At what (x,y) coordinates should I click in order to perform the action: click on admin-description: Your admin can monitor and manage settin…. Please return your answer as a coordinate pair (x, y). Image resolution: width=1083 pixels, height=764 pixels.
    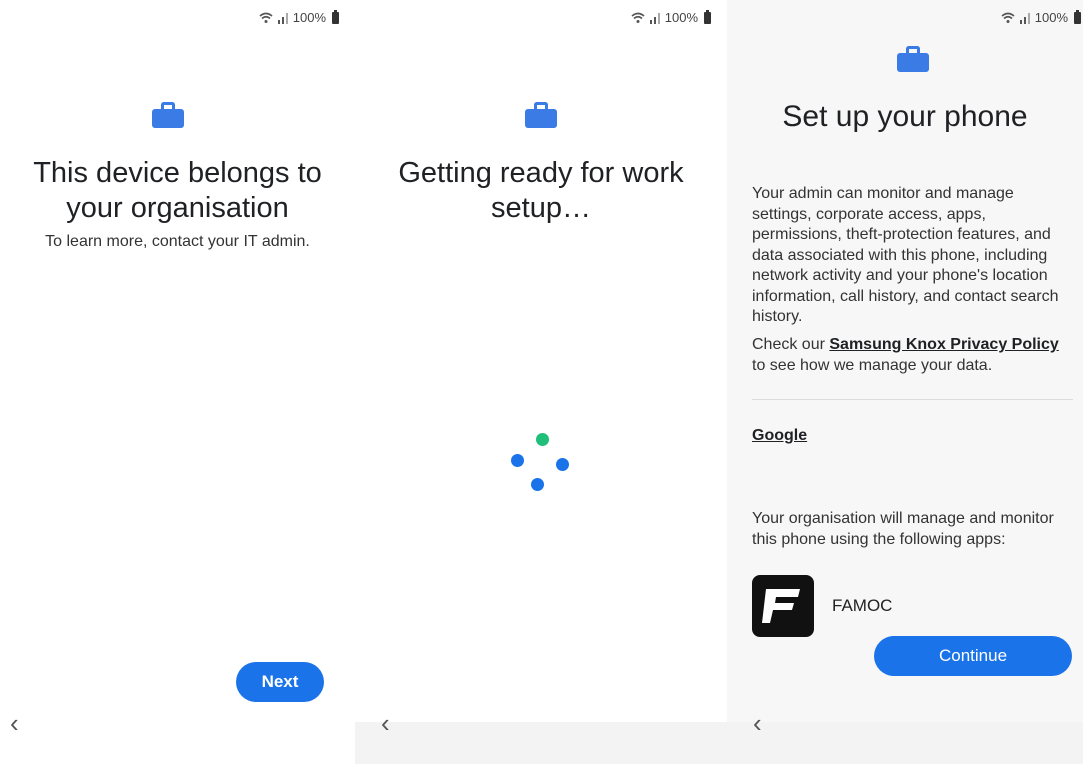
    Looking at the image, I should click on (905, 255).